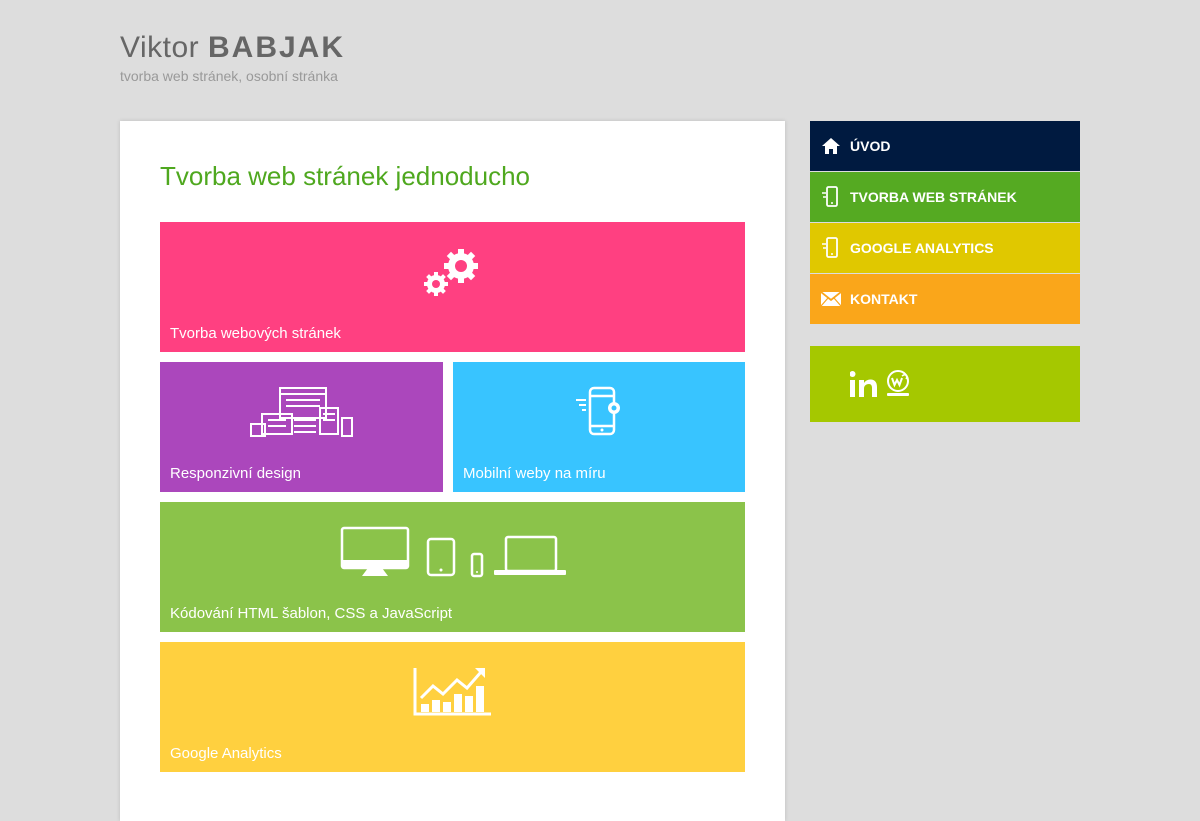 This screenshot has height=821, width=1200. I want to click on nav-item-label: ÚVOD, so click(870, 146).